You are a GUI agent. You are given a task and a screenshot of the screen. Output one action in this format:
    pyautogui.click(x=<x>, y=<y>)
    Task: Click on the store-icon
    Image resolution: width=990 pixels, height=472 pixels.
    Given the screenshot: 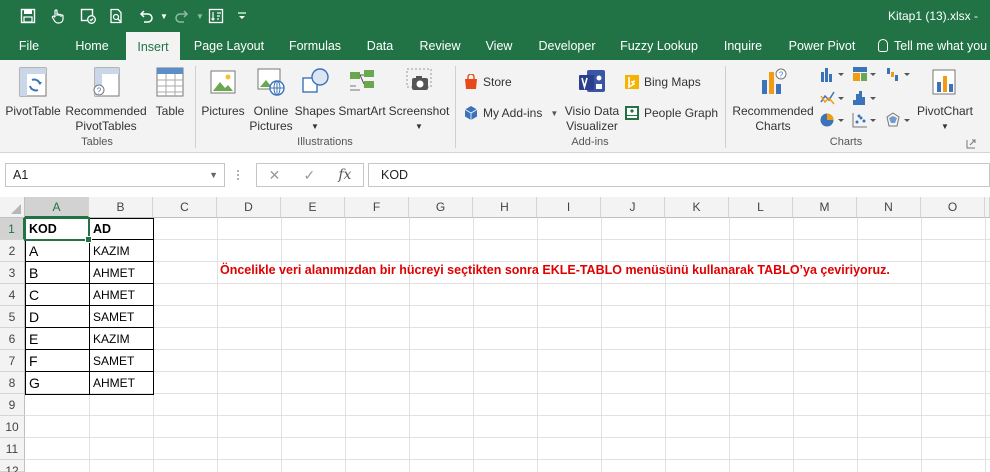 What is the action you would take?
    pyautogui.click(x=471, y=81)
    